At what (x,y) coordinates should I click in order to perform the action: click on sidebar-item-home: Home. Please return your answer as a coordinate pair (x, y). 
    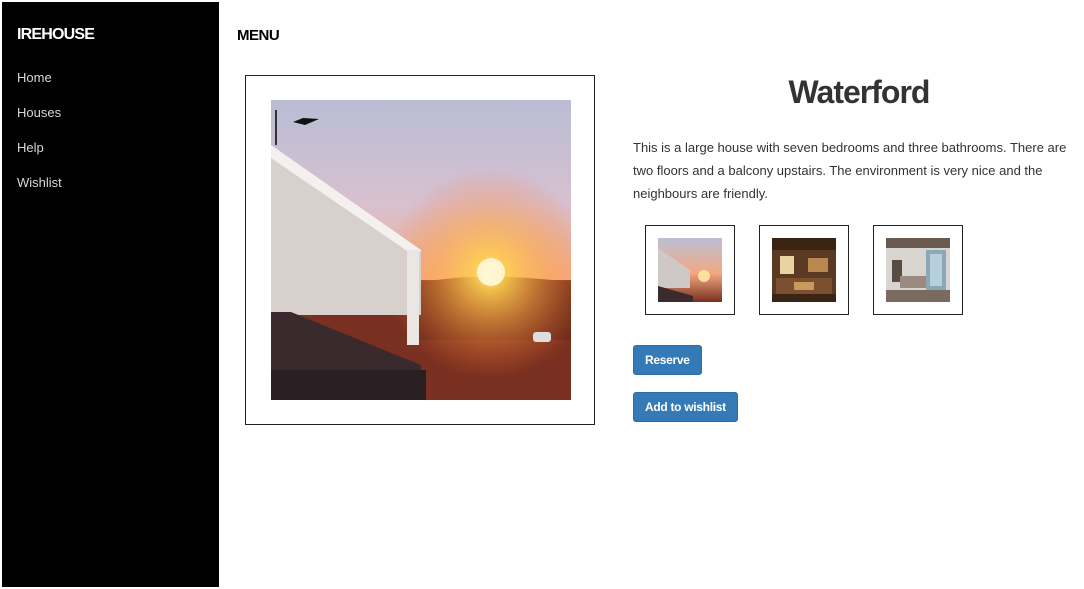
    Looking at the image, I should click on (34, 77).